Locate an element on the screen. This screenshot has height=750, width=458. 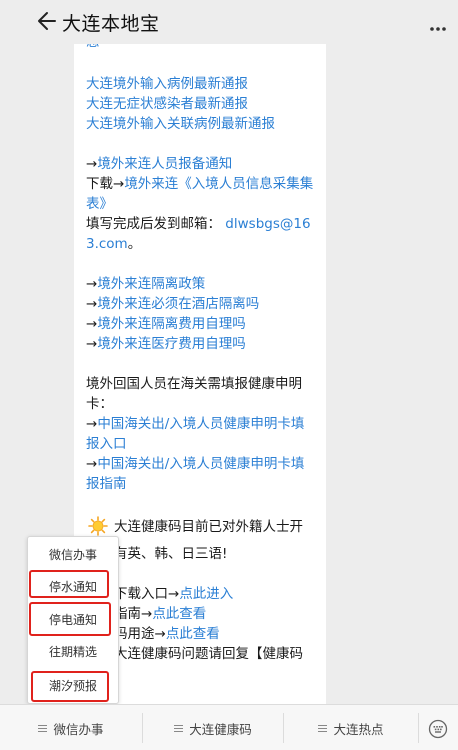
download-line: 下载→境外来连《入境人员信息采集集 is located at coordinates (200, 184).